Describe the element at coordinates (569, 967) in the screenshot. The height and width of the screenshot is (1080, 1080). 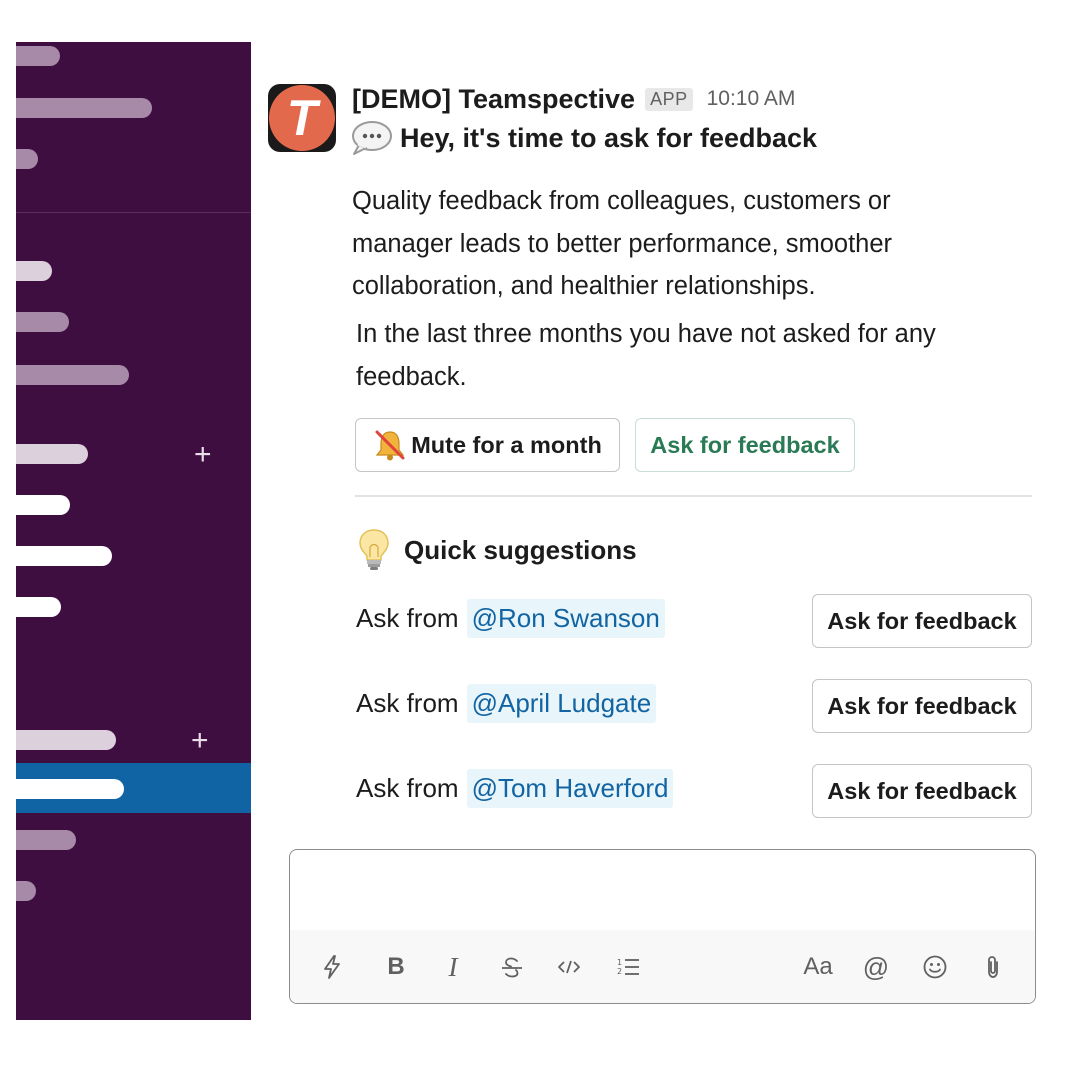
I see `code-icon` at that location.